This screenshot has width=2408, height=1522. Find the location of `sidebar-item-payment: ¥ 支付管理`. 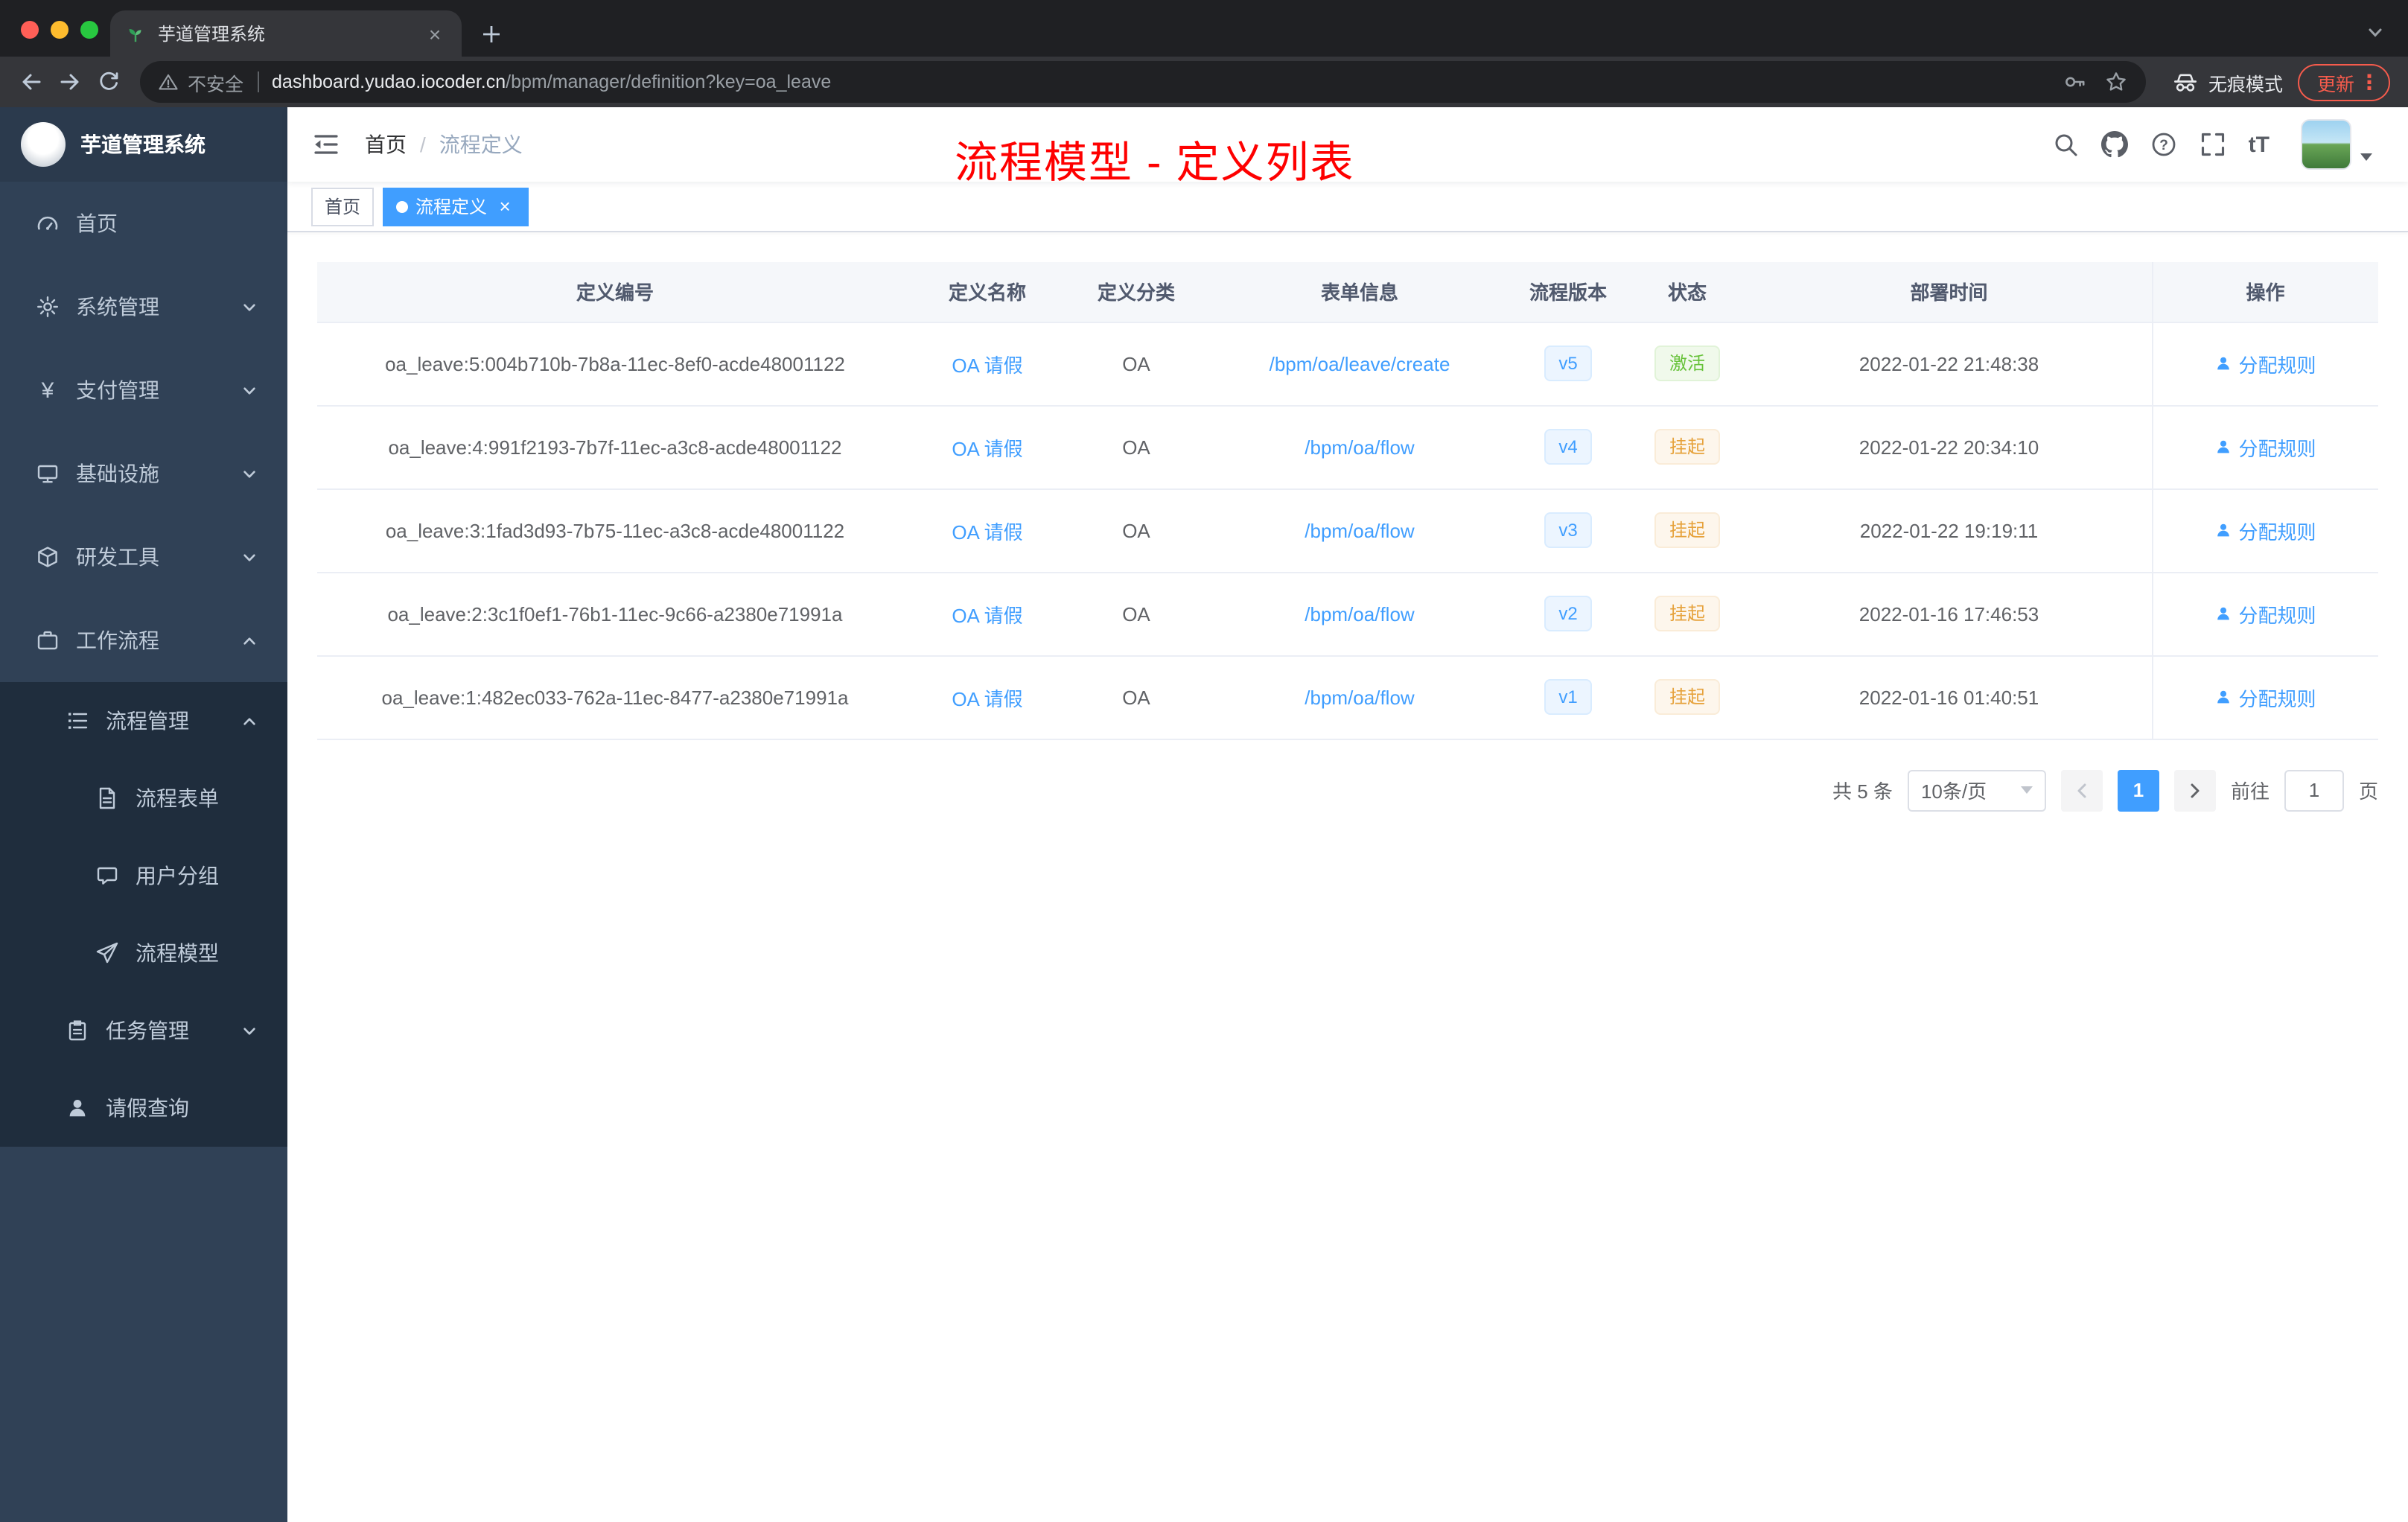

sidebar-item-payment: ¥ 支付管理 is located at coordinates (143, 390).